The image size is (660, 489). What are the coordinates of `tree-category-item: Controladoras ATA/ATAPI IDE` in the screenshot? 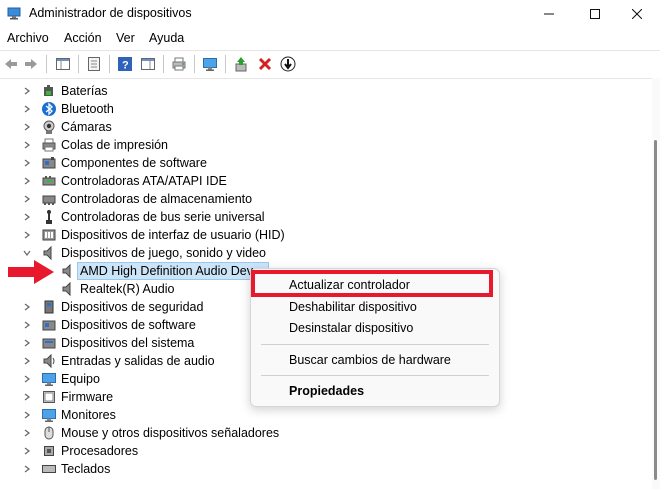 It's located at (325, 181).